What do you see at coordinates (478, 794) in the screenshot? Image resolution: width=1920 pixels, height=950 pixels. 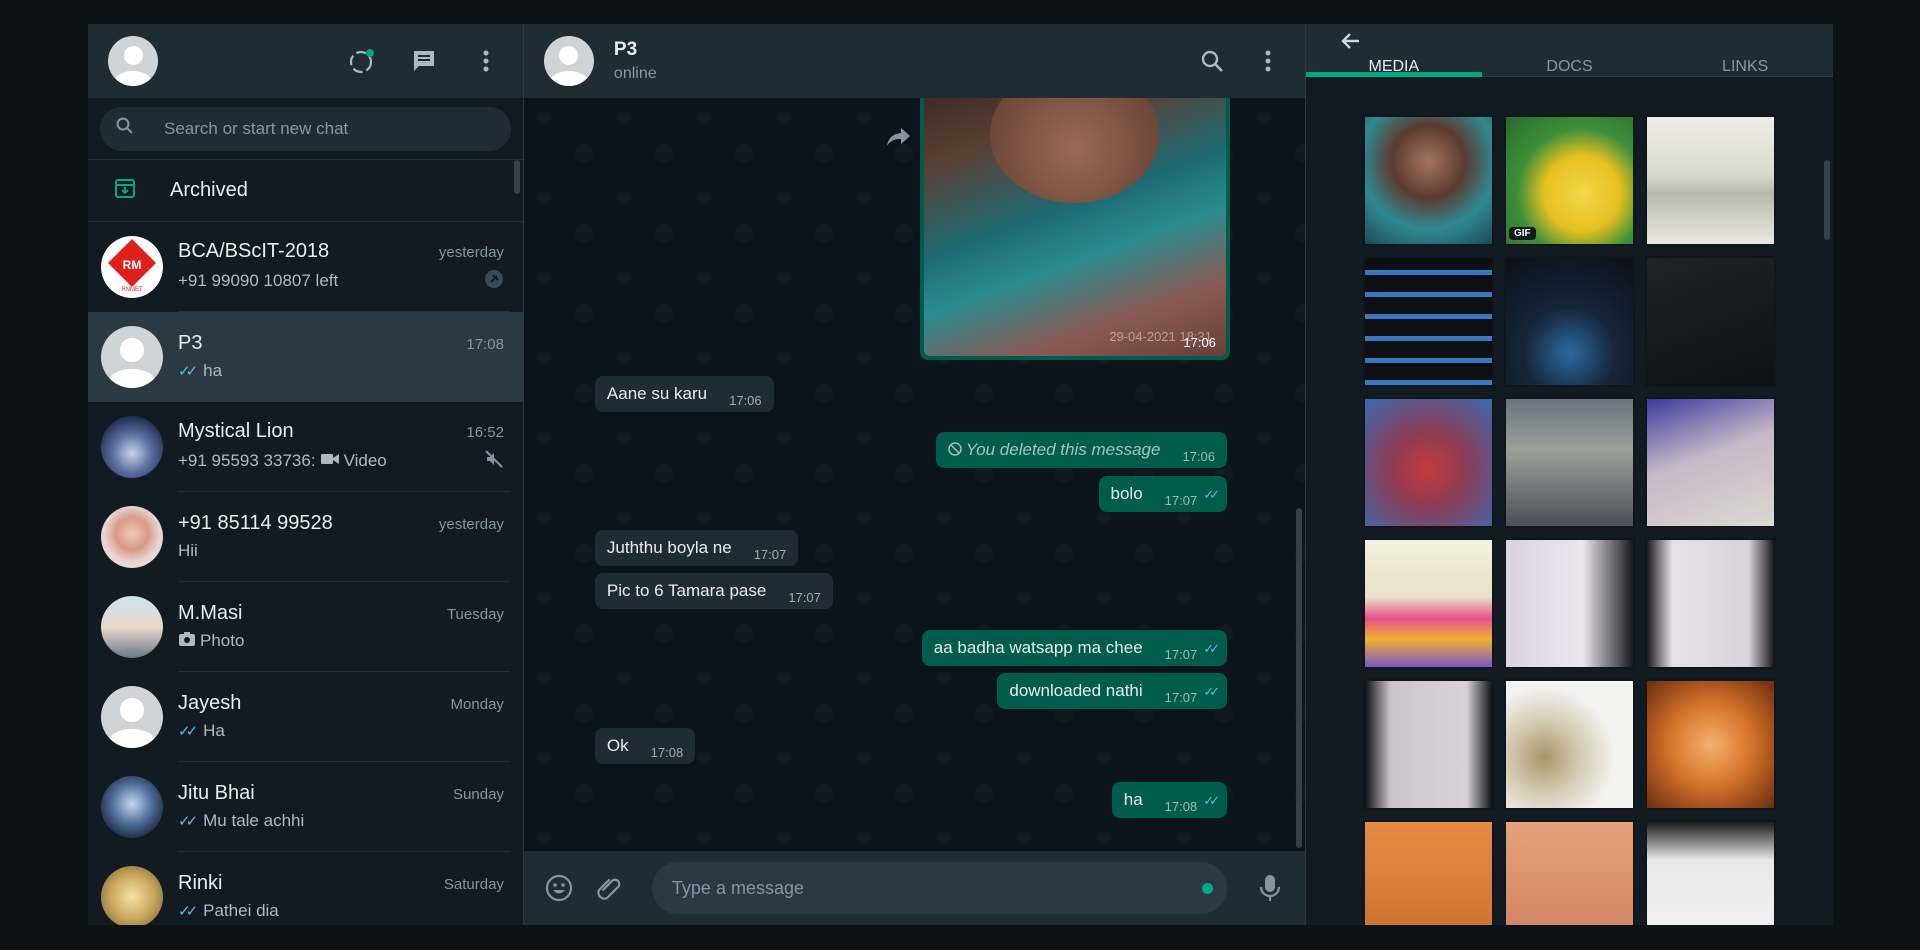 I see `chat-time: Sunday` at bounding box center [478, 794].